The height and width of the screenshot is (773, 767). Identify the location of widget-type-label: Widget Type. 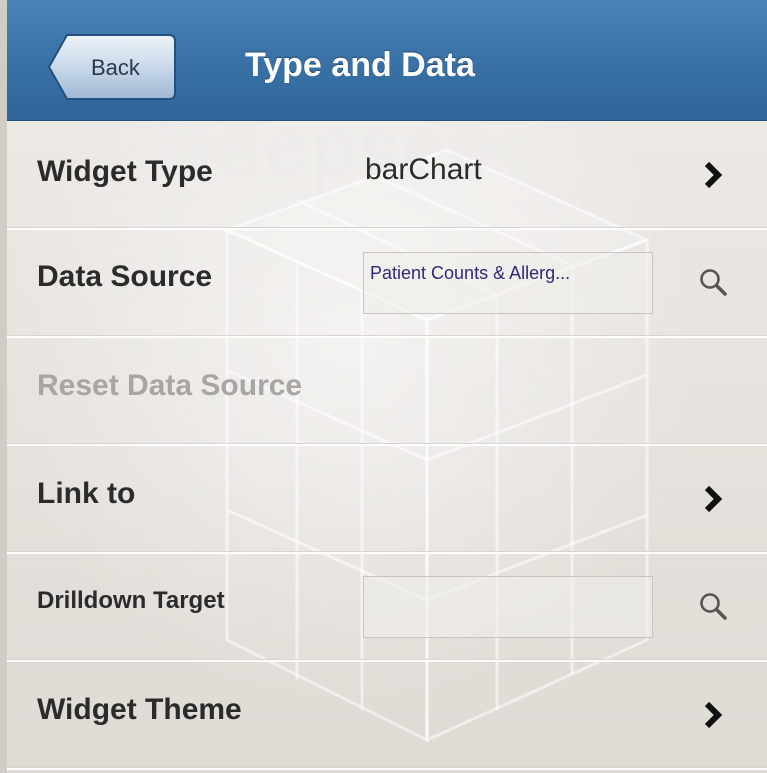
(125, 171).